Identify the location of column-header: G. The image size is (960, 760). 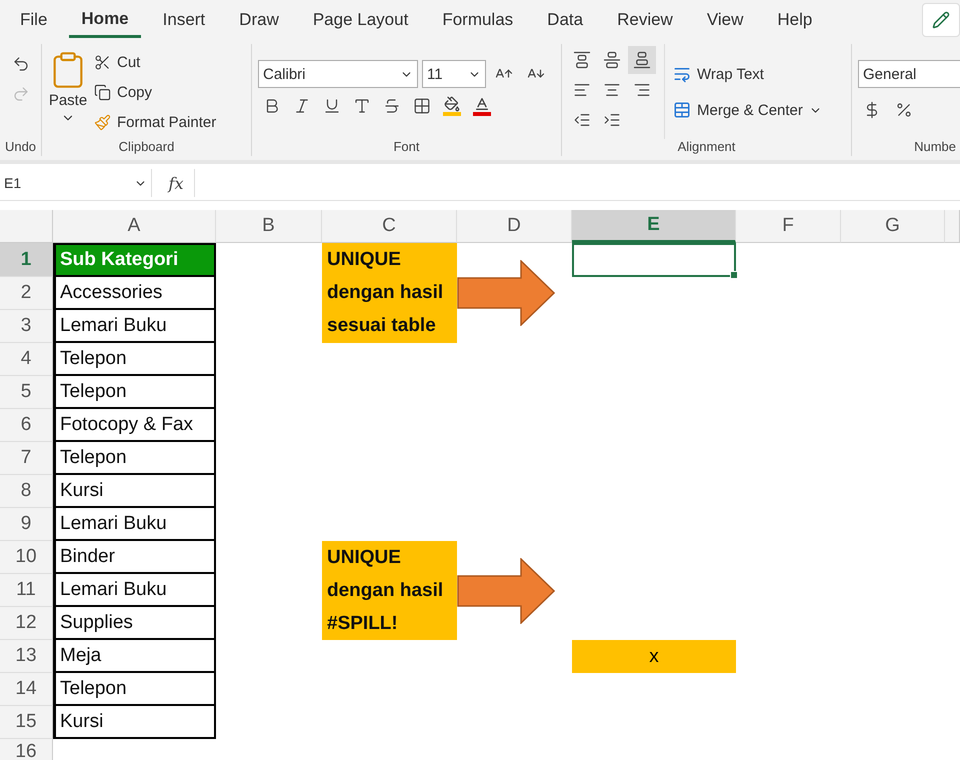
(893, 226).